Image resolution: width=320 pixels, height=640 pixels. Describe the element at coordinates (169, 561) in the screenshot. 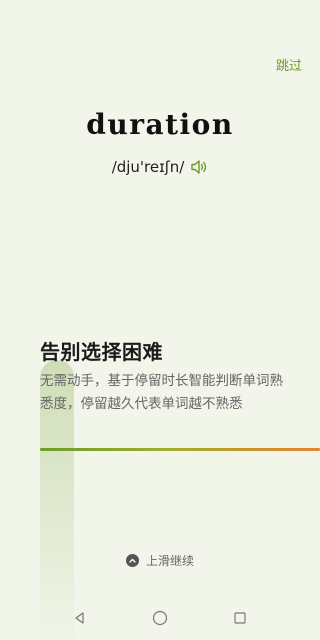

I see `swipe-label: 上滑继续` at that location.